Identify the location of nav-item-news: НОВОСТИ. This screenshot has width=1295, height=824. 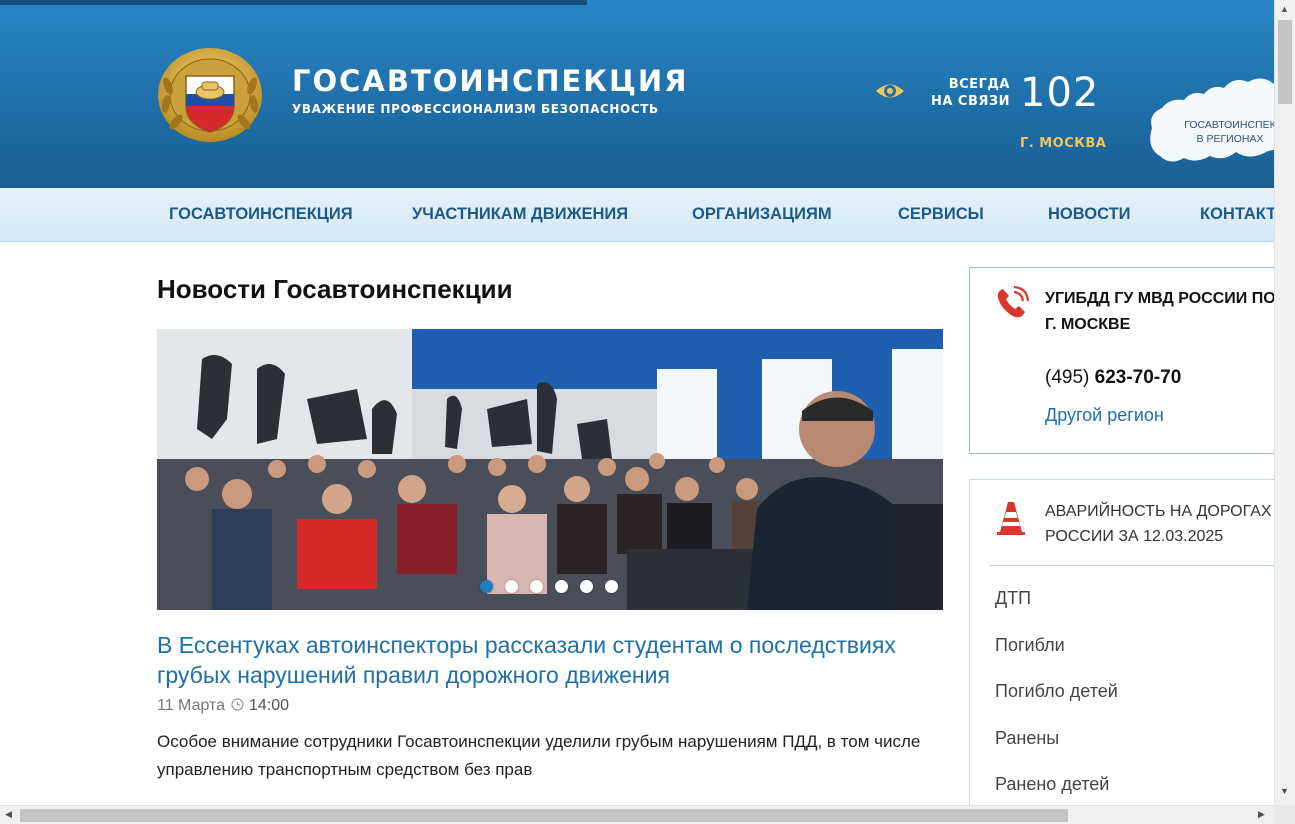
(1089, 214).